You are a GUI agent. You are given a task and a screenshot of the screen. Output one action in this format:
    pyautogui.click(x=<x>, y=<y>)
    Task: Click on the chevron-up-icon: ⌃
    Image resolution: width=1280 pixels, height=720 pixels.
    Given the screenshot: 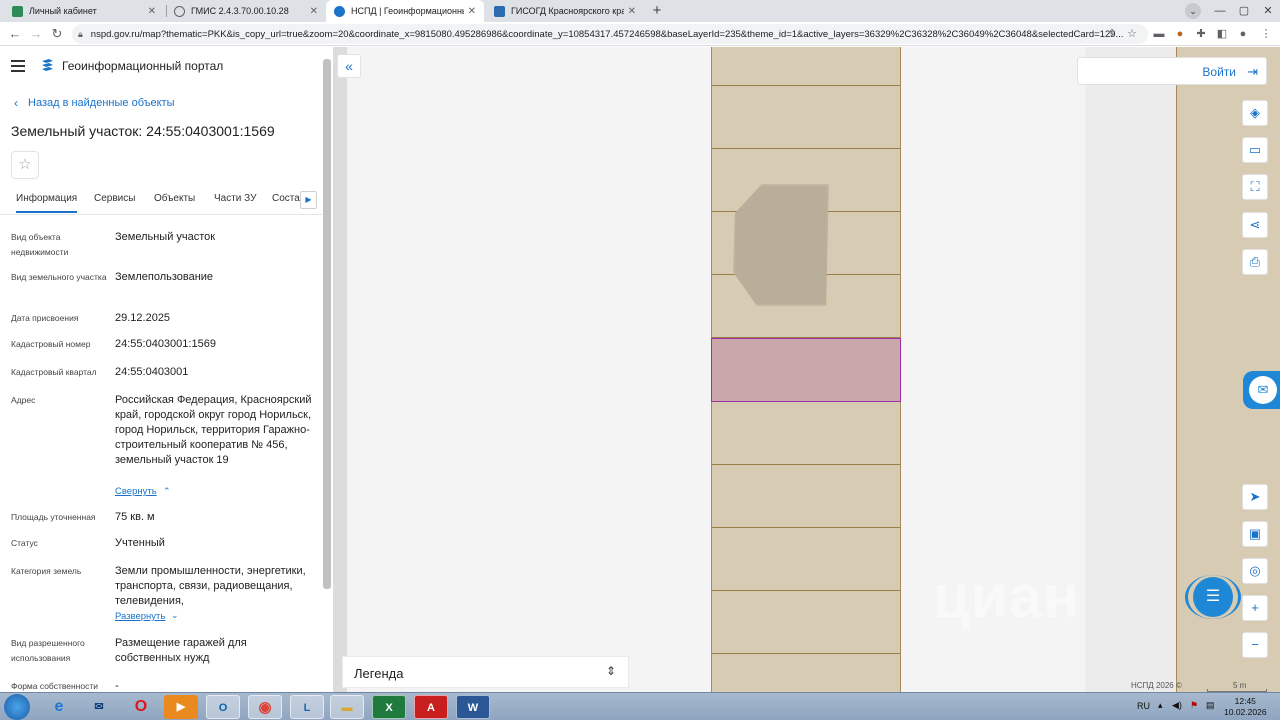 What is the action you would take?
    pyautogui.click(x=167, y=491)
    